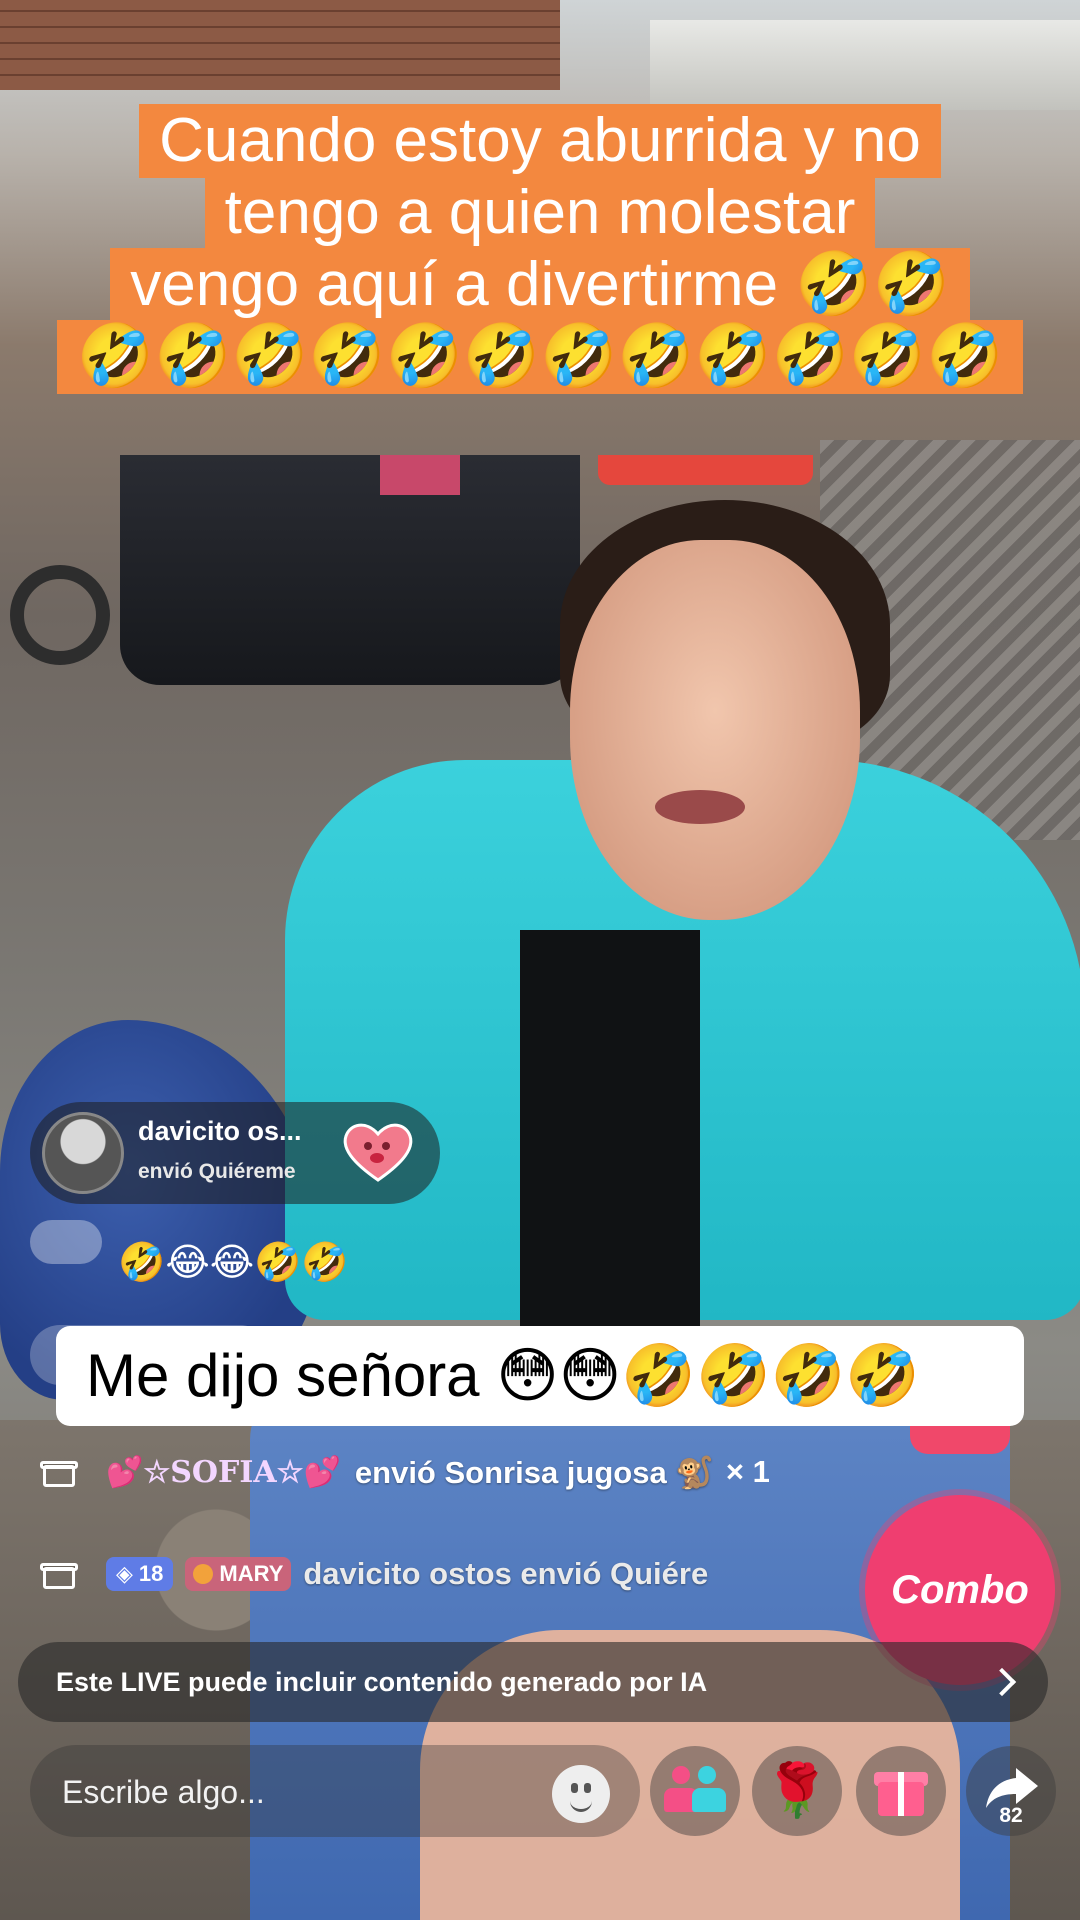 Image resolution: width=1080 pixels, height=1920 pixels. Describe the element at coordinates (151, 1573) in the screenshot. I see `level-number: 18` at that location.